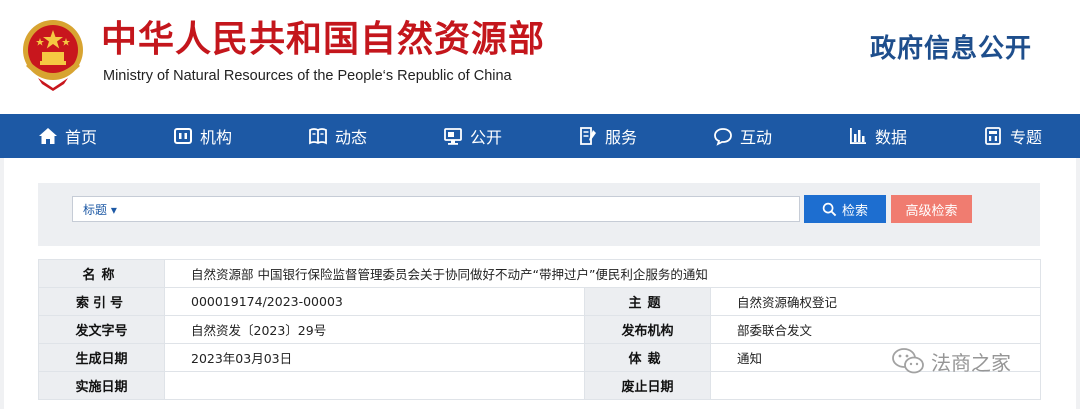 The width and height of the screenshot is (1080, 409). Describe the element at coordinates (113, 210) in the screenshot. I see `dropdown-arrow-icon: ▾` at that location.